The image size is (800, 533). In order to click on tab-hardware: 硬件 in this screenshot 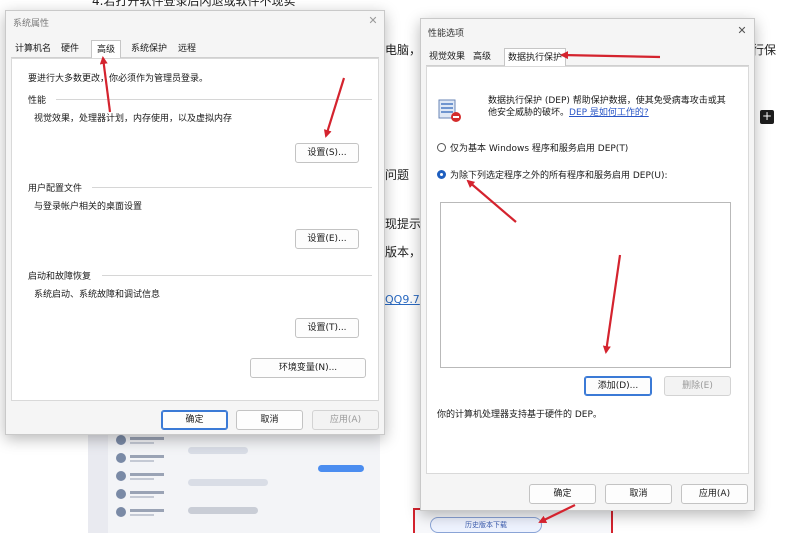, I will do `click(70, 49)`.